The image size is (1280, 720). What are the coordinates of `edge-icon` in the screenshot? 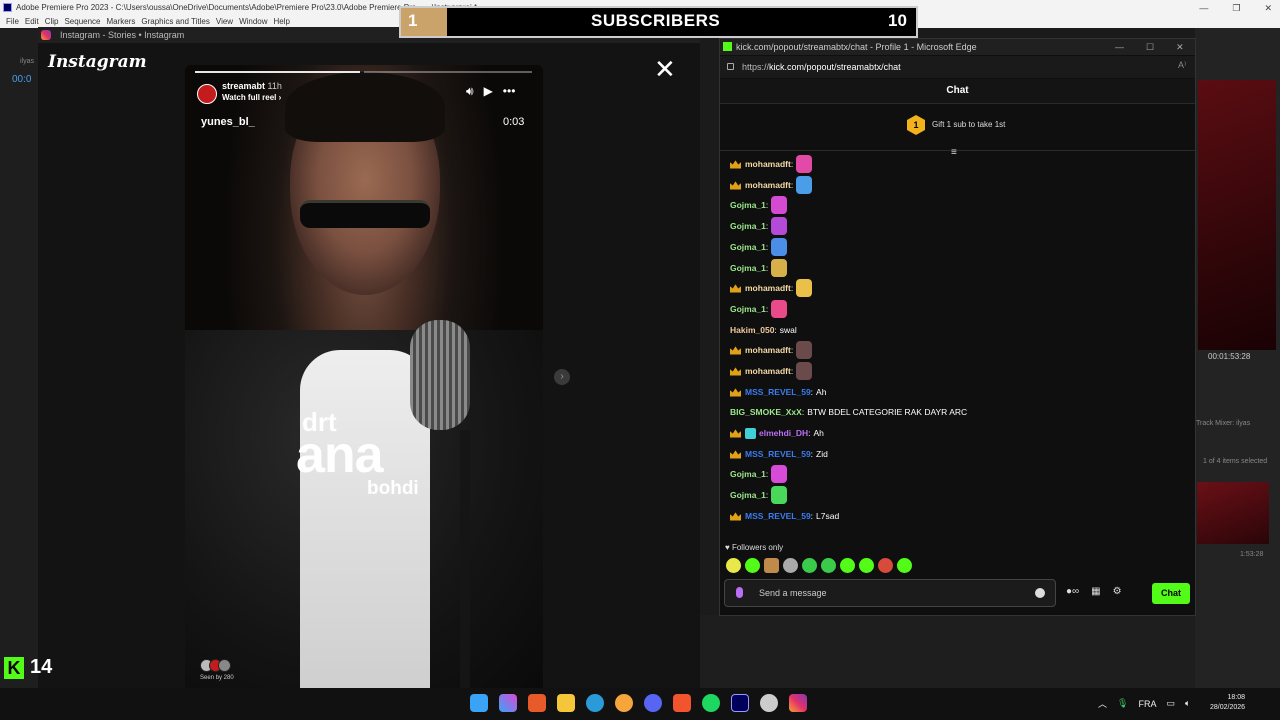 It's located at (595, 703).